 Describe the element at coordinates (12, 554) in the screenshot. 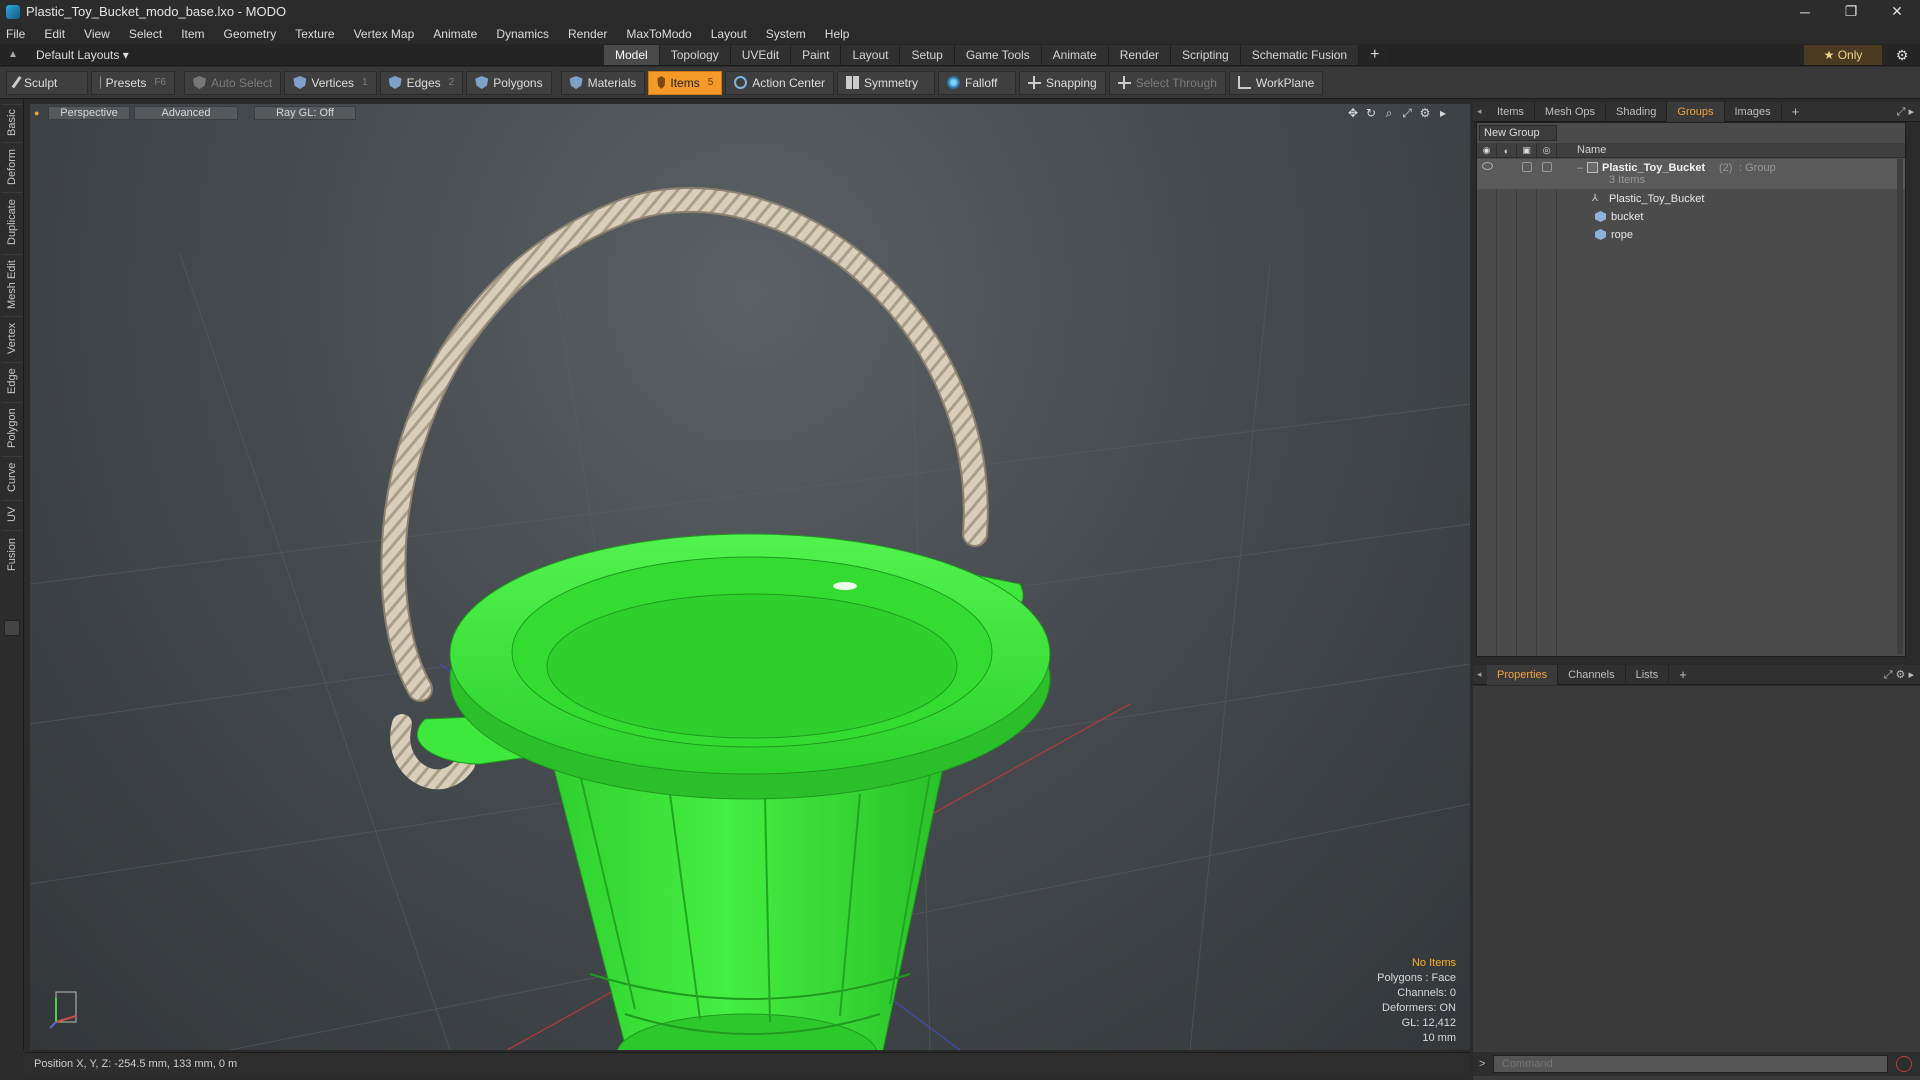

I see `side-tab-fusion: Fusion` at that location.